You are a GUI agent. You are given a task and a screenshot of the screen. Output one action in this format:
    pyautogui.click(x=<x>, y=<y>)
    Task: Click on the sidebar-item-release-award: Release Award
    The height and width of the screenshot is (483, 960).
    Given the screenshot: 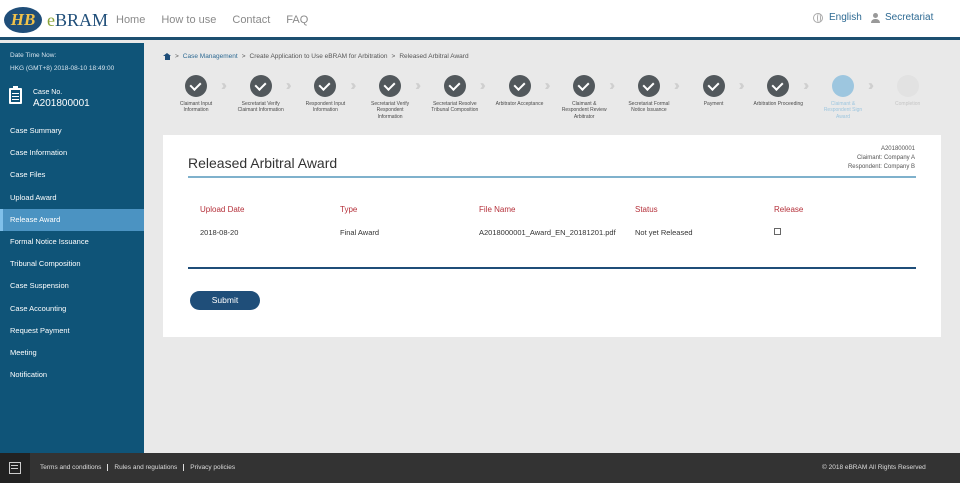 What is the action you would take?
    pyautogui.click(x=72, y=219)
    